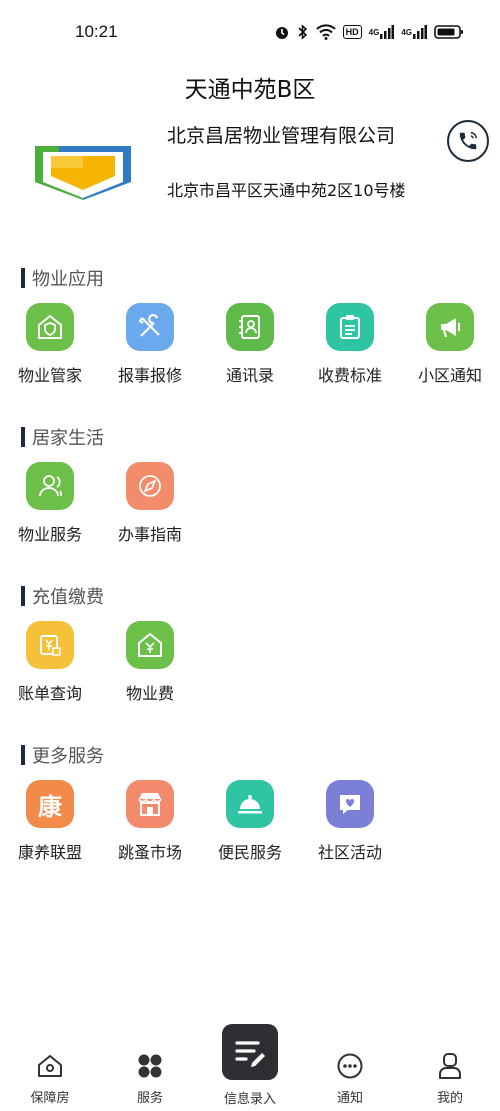 The image size is (500, 1111). Describe the element at coordinates (449, 375) in the screenshot. I see `app-label: 小区通知` at that location.